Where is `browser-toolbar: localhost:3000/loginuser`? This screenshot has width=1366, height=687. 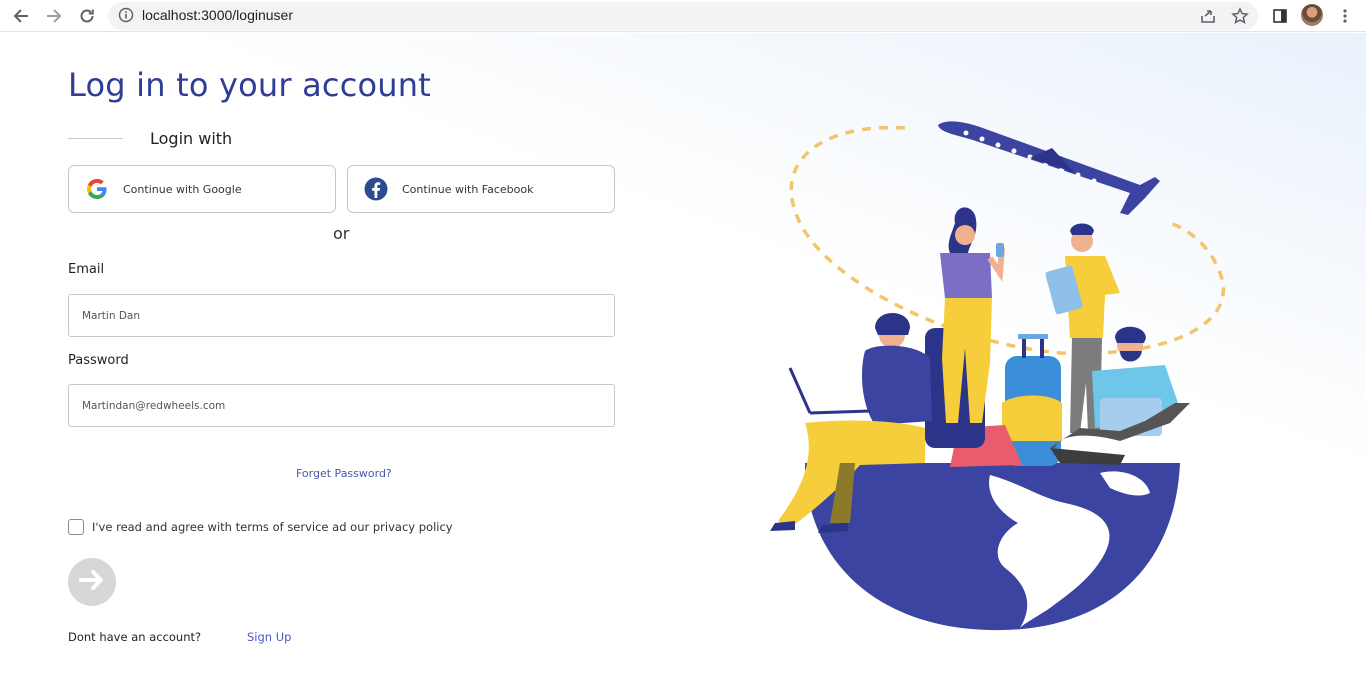
browser-toolbar: localhost:3000/loginuser is located at coordinates (683, 16).